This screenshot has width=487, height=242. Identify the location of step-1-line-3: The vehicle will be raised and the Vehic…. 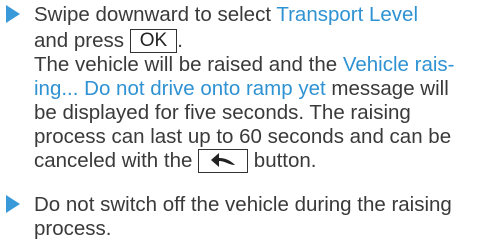
(244, 64).